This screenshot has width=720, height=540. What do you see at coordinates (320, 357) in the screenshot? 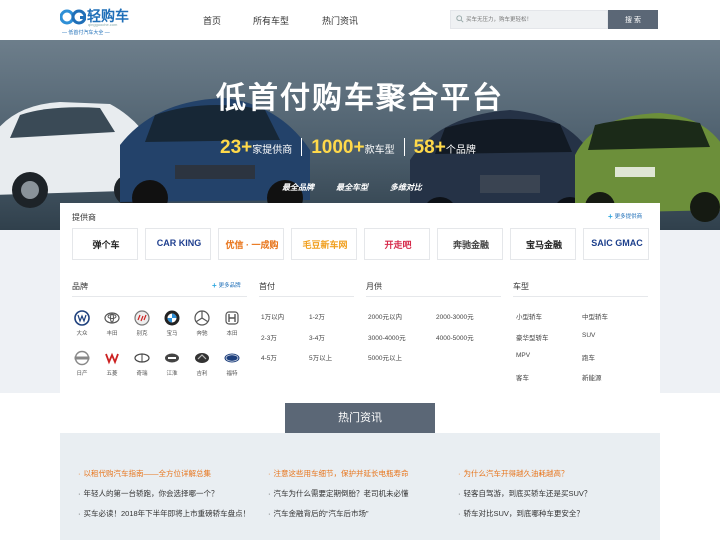
I see `downpay-option: 5万以上` at bounding box center [320, 357].